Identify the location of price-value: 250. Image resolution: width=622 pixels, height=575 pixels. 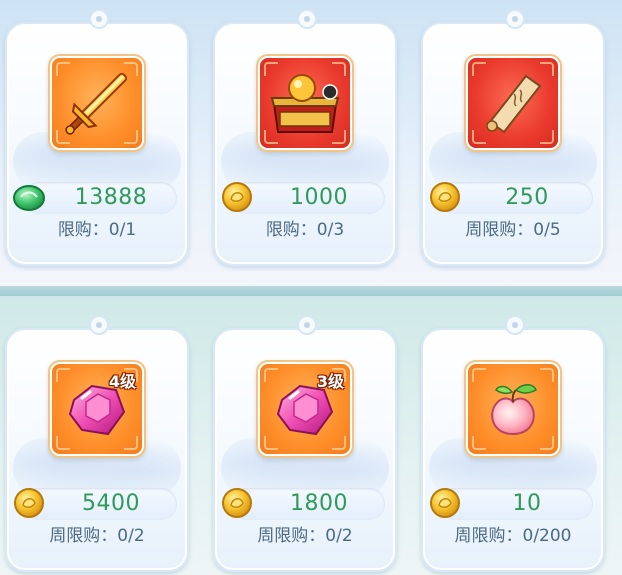
(527, 197).